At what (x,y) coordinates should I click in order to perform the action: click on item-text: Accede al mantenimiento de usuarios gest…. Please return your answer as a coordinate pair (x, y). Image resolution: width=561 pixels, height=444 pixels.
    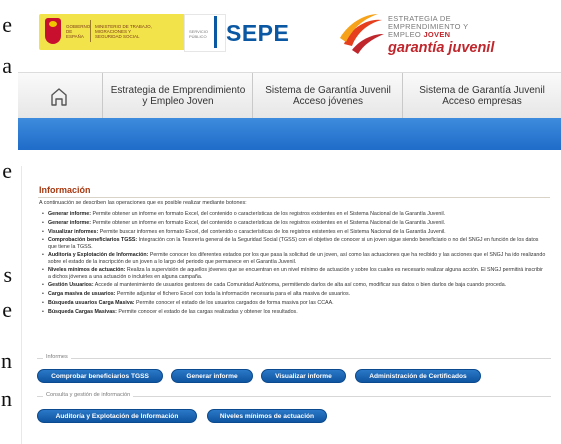
    Looking at the image, I should click on (300, 285).